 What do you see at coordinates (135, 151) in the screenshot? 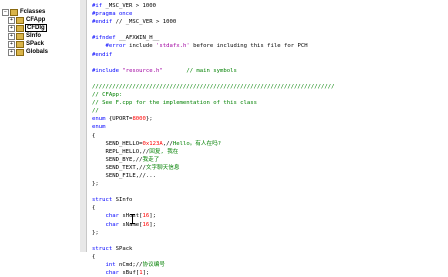
I see `code-line: REPL_HELLO,//回复, 我在` at bounding box center [135, 151].